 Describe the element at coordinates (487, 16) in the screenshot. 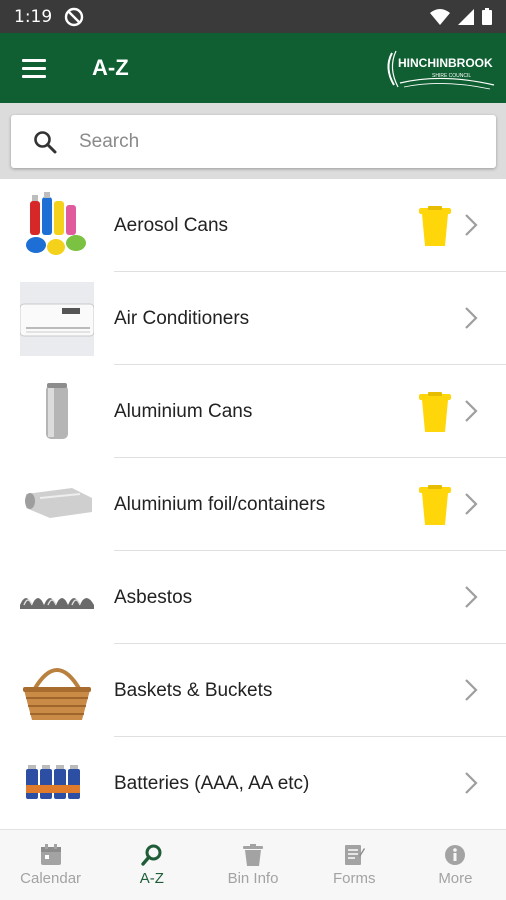

I see `battery-icon` at that location.